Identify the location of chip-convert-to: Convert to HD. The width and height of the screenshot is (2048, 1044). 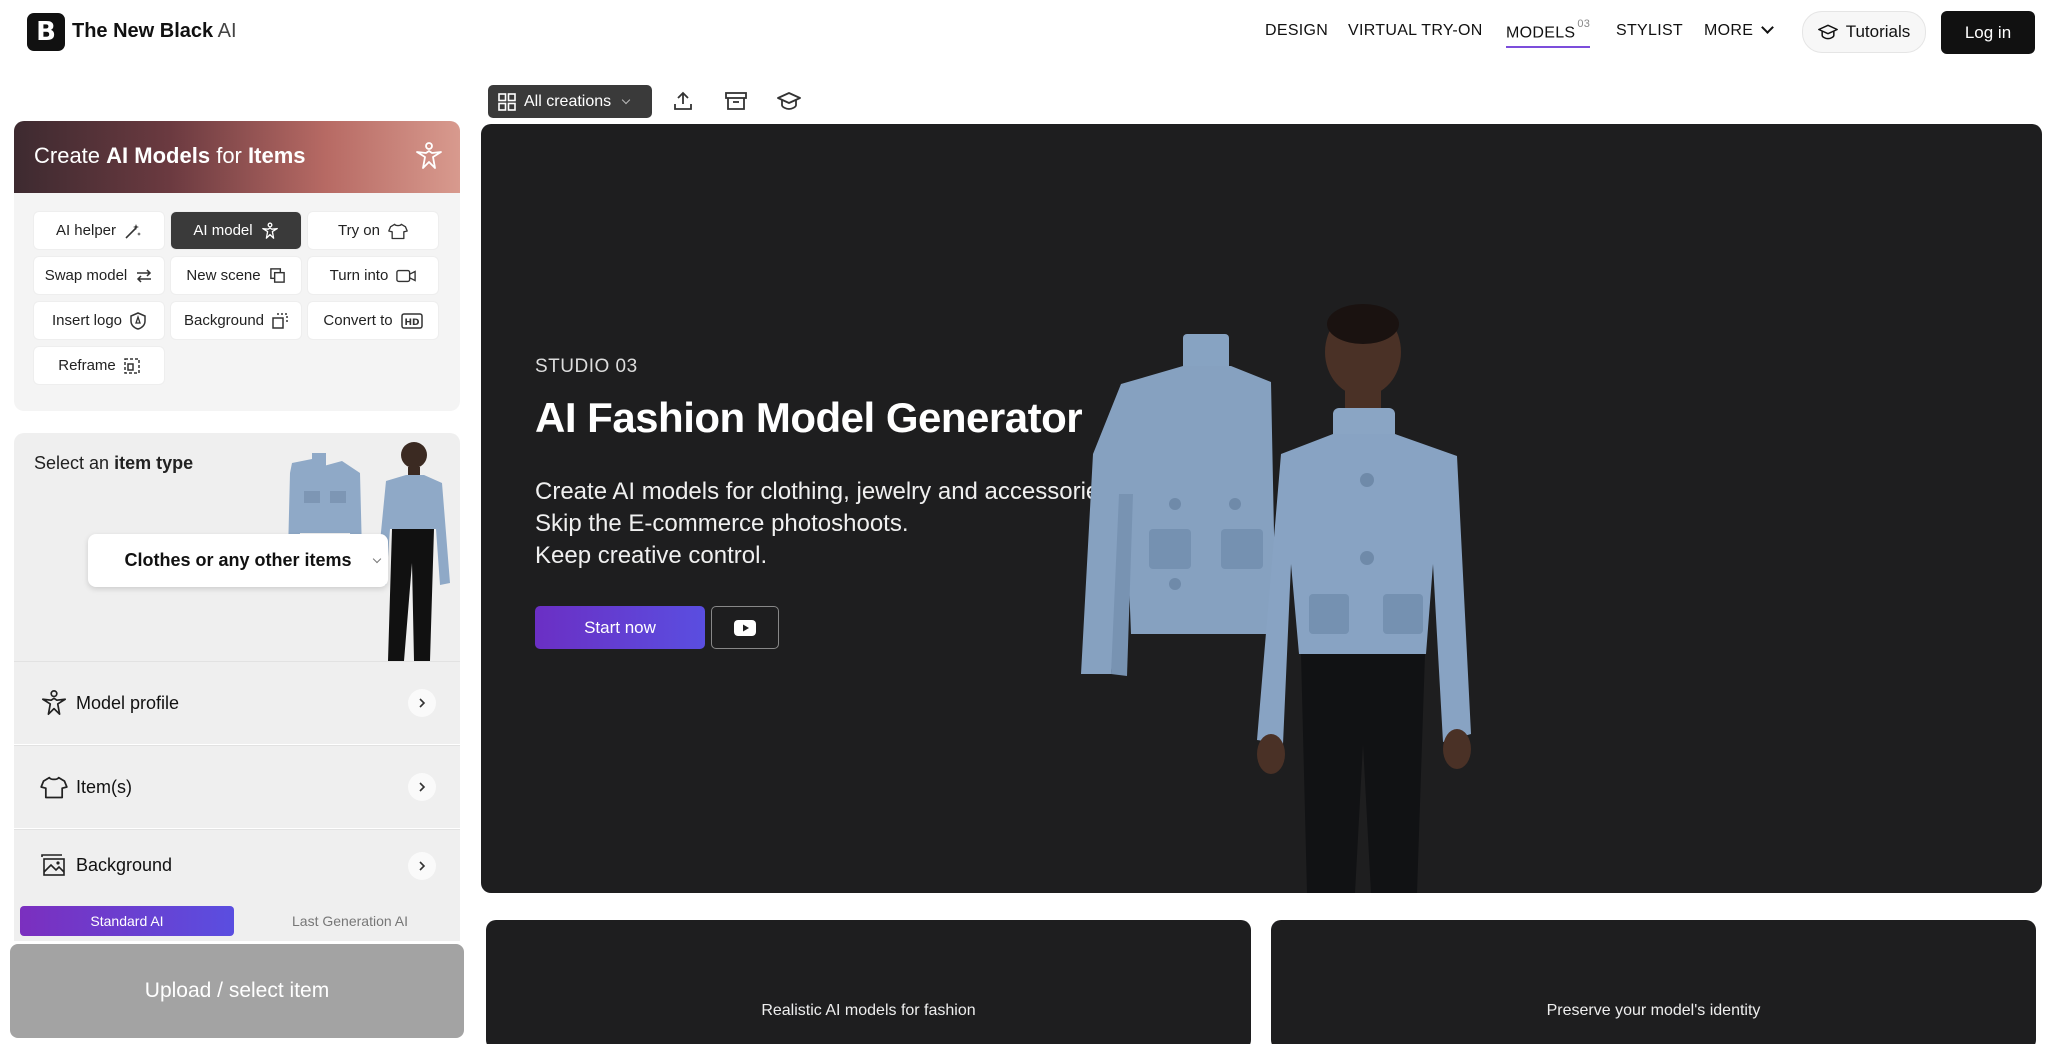
(373, 320).